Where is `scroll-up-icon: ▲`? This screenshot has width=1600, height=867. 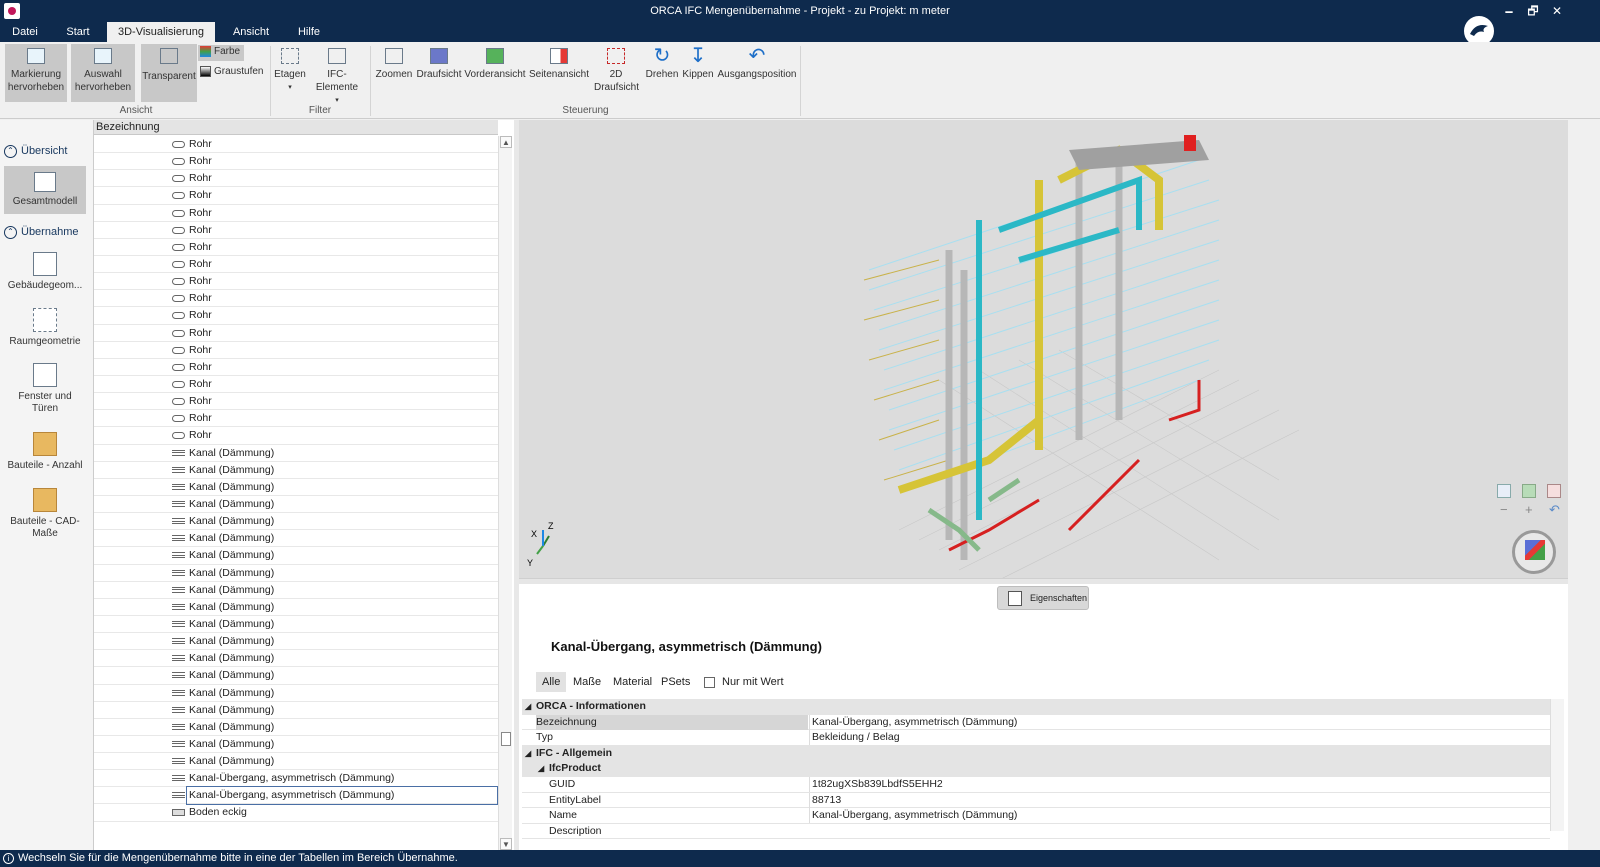 scroll-up-icon: ▲ is located at coordinates (506, 142).